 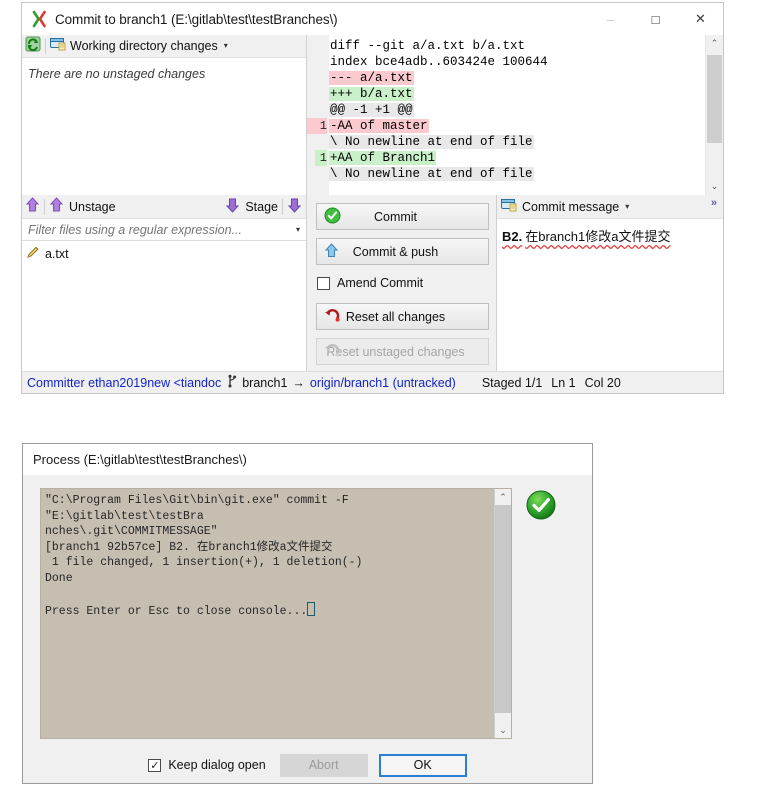 I want to click on unstage-button-label: Unstage, so click(x=92, y=207).